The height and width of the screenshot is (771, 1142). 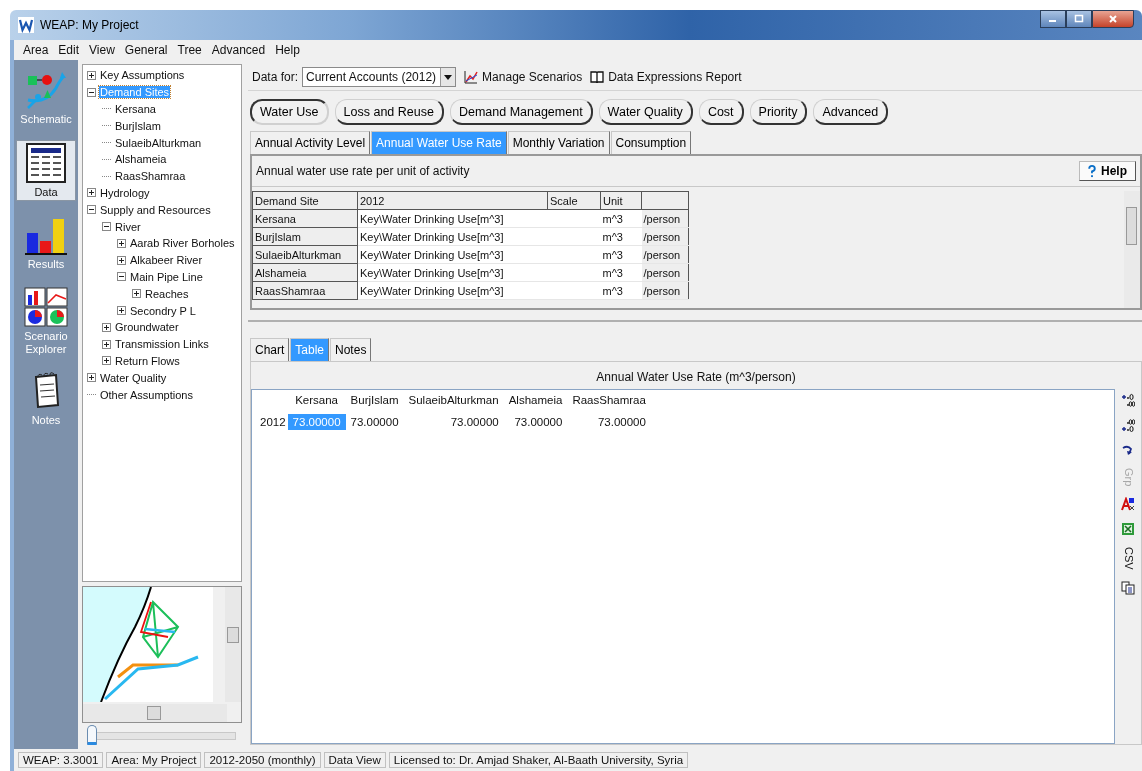 What do you see at coordinates (46, 306) in the screenshot?
I see `charts-icon` at bounding box center [46, 306].